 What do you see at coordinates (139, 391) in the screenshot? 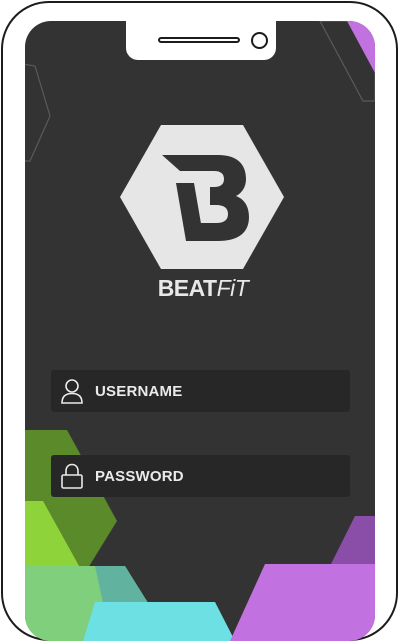
I see `username-label: USERNAME` at bounding box center [139, 391].